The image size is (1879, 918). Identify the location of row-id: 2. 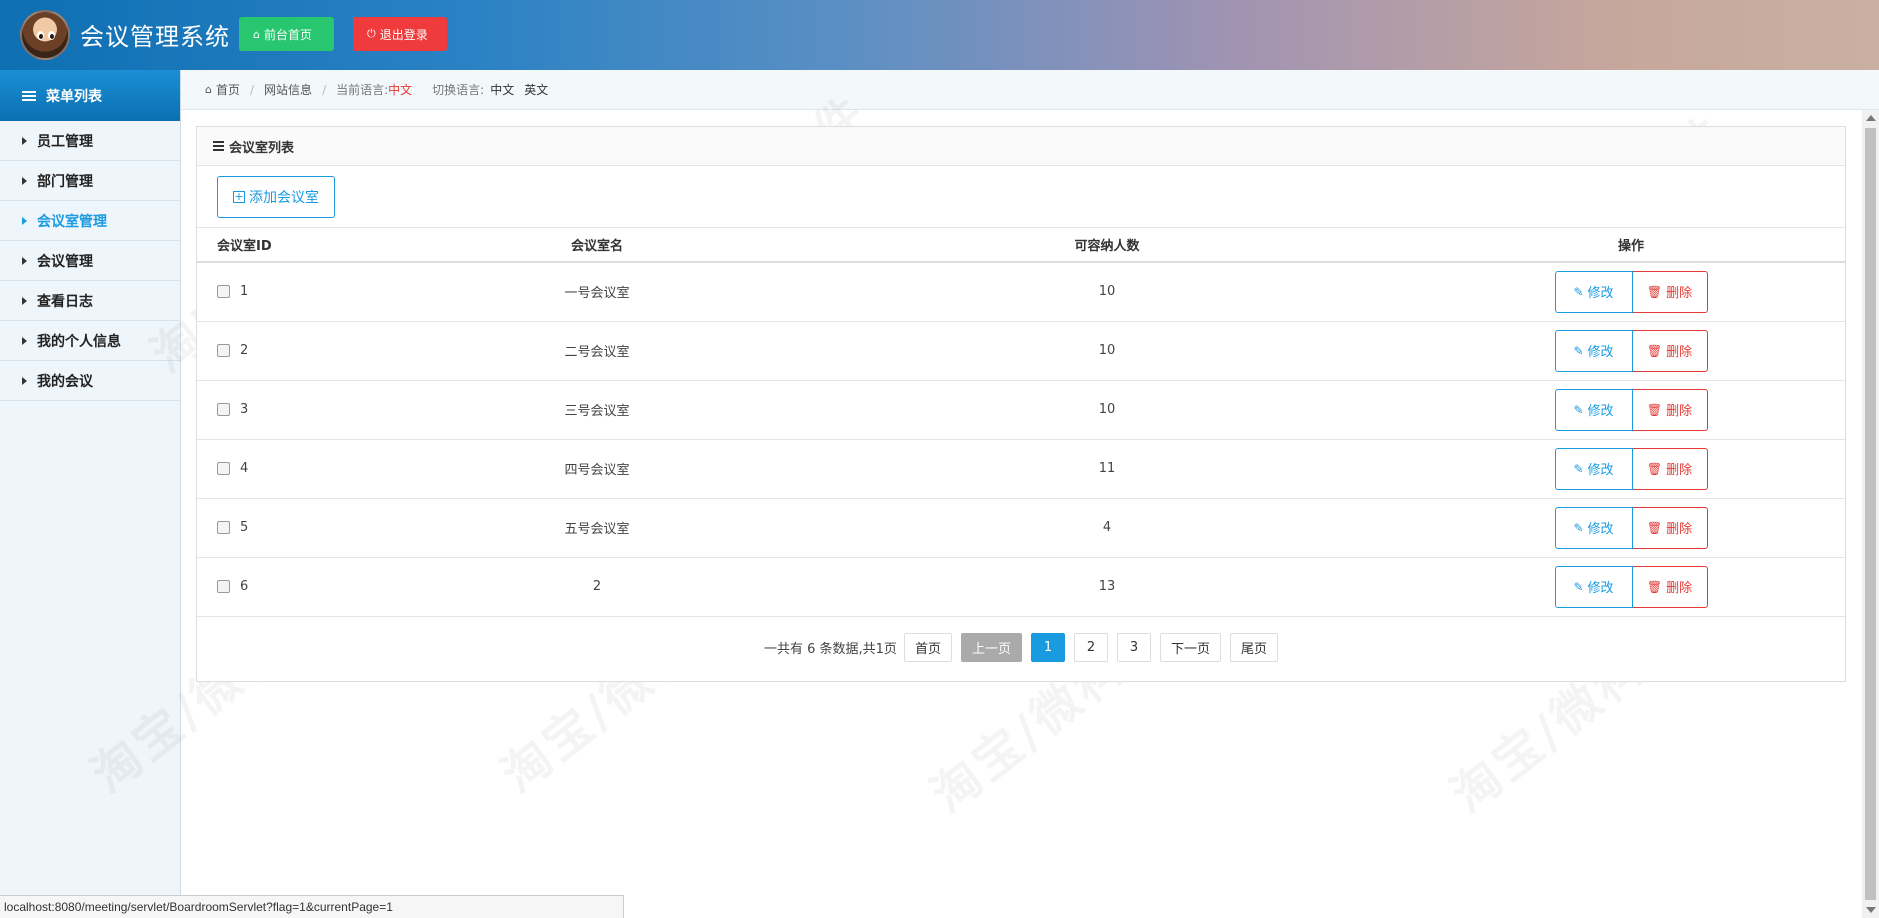
(244, 350).